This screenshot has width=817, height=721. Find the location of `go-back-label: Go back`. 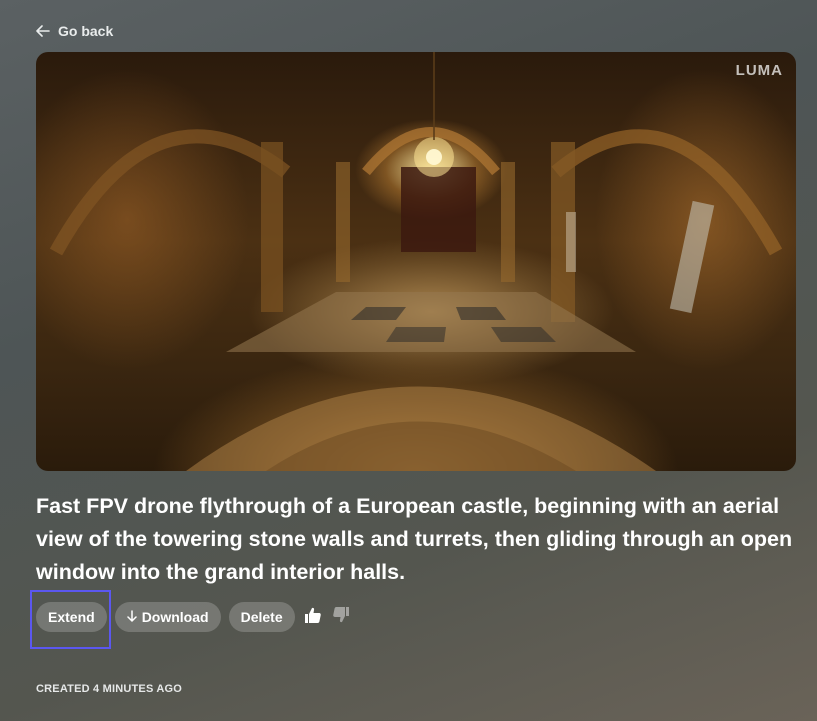

go-back-label: Go back is located at coordinates (86, 31).